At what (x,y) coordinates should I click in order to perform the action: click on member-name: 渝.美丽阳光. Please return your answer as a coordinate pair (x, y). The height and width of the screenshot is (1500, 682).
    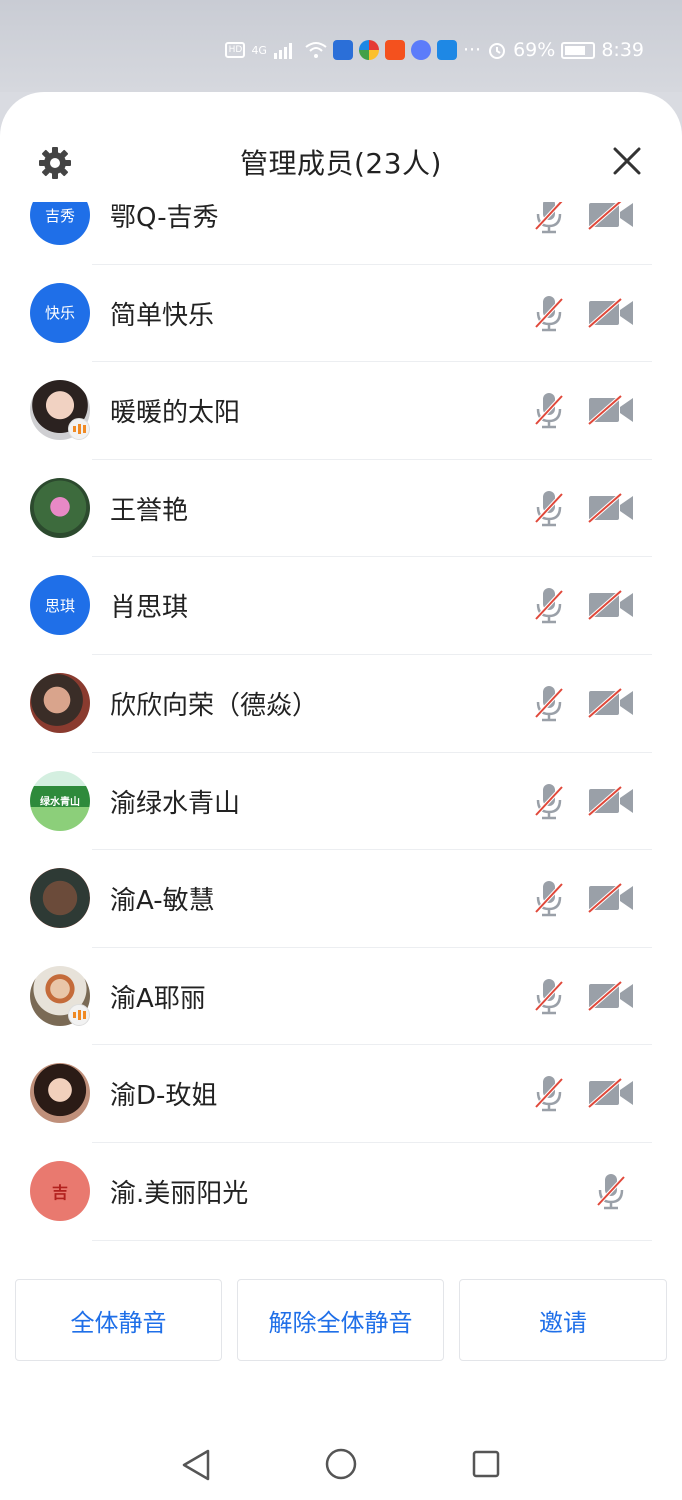
    Looking at the image, I should click on (179, 1193).